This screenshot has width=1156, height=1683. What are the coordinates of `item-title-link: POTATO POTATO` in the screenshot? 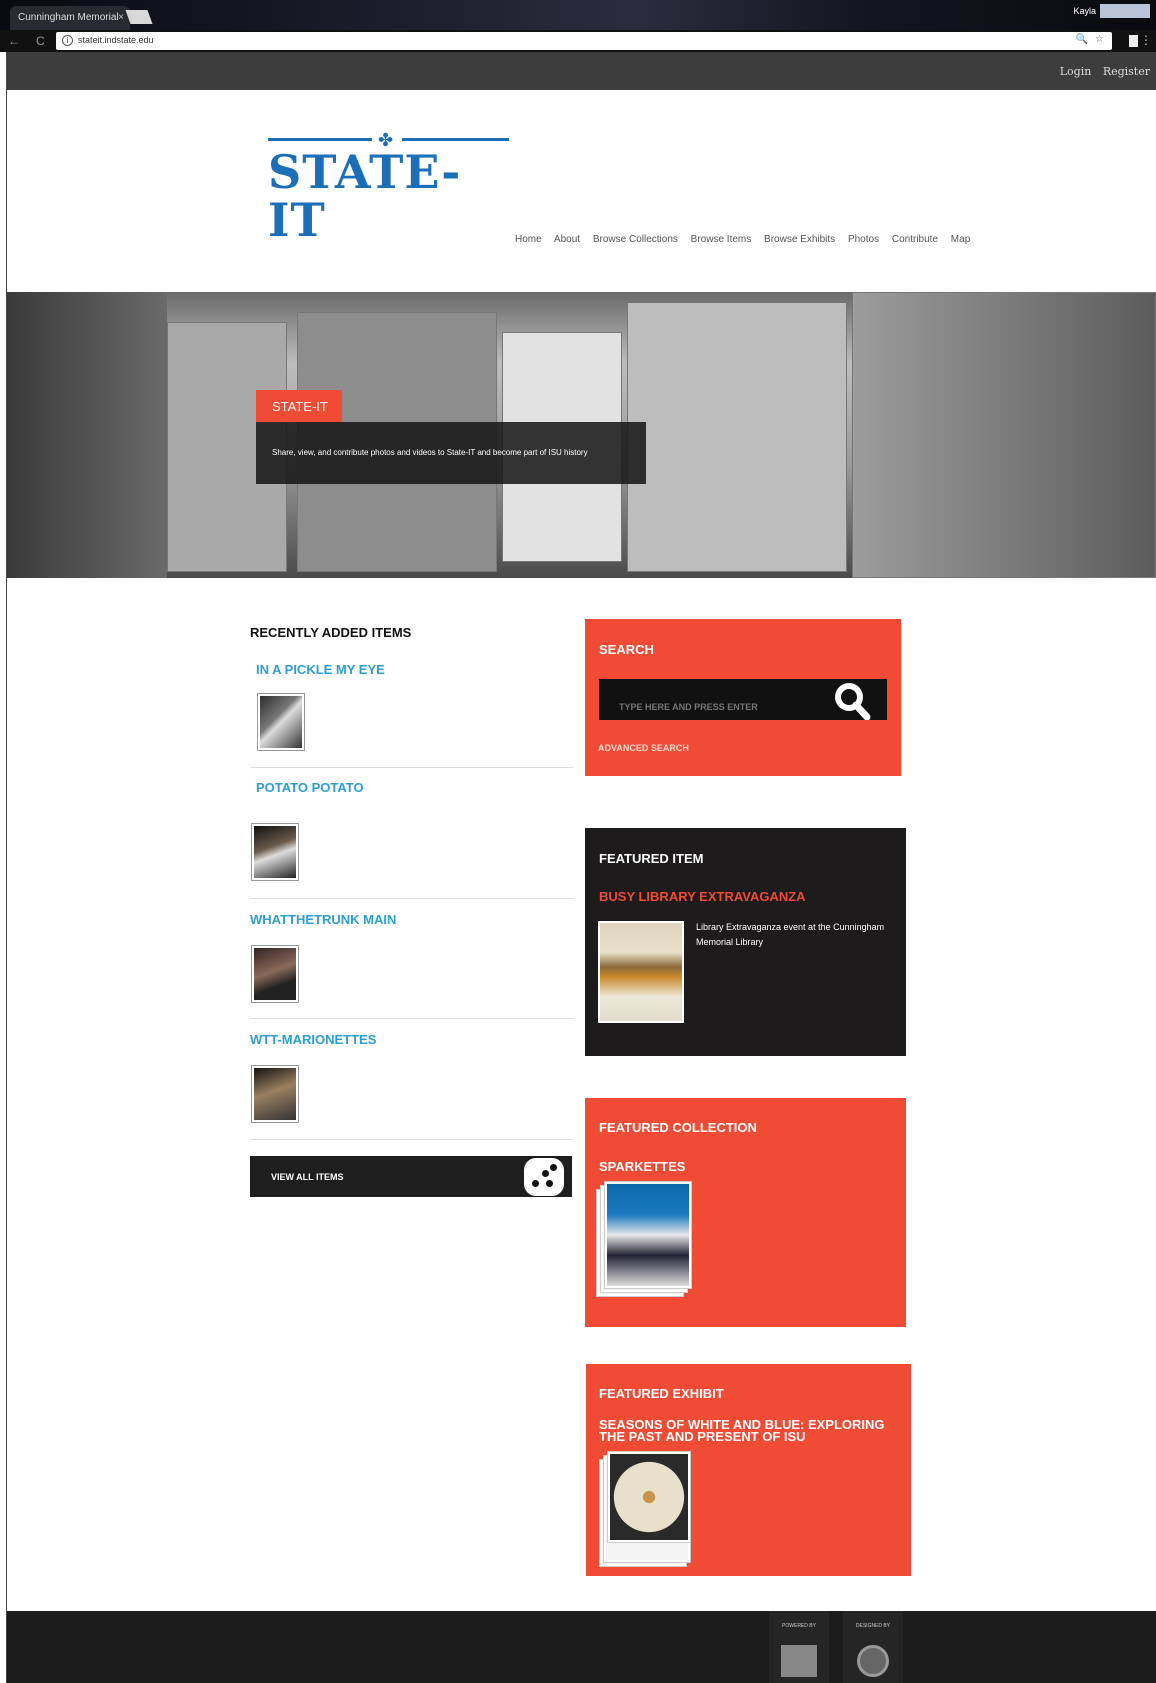 It's located at (310, 787).